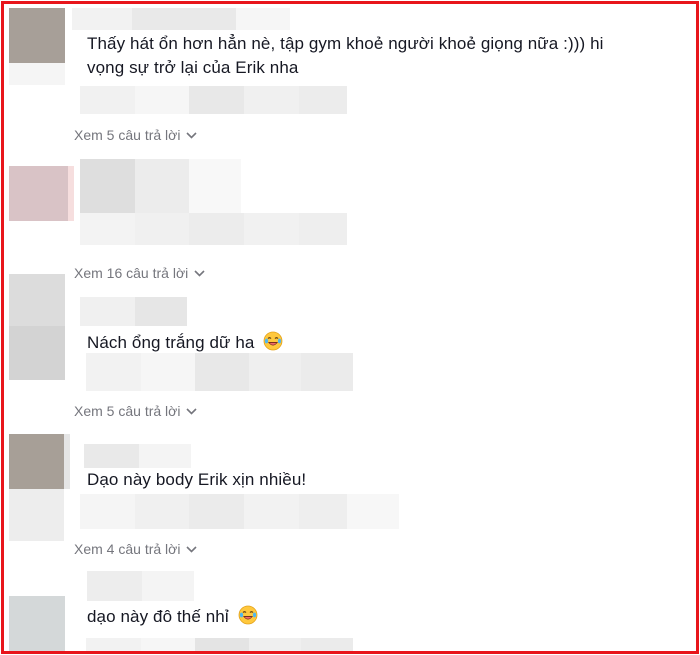 This screenshot has height=655, width=700. Describe the element at coordinates (37, 74) in the screenshot. I see `avatar-shadow` at that location.